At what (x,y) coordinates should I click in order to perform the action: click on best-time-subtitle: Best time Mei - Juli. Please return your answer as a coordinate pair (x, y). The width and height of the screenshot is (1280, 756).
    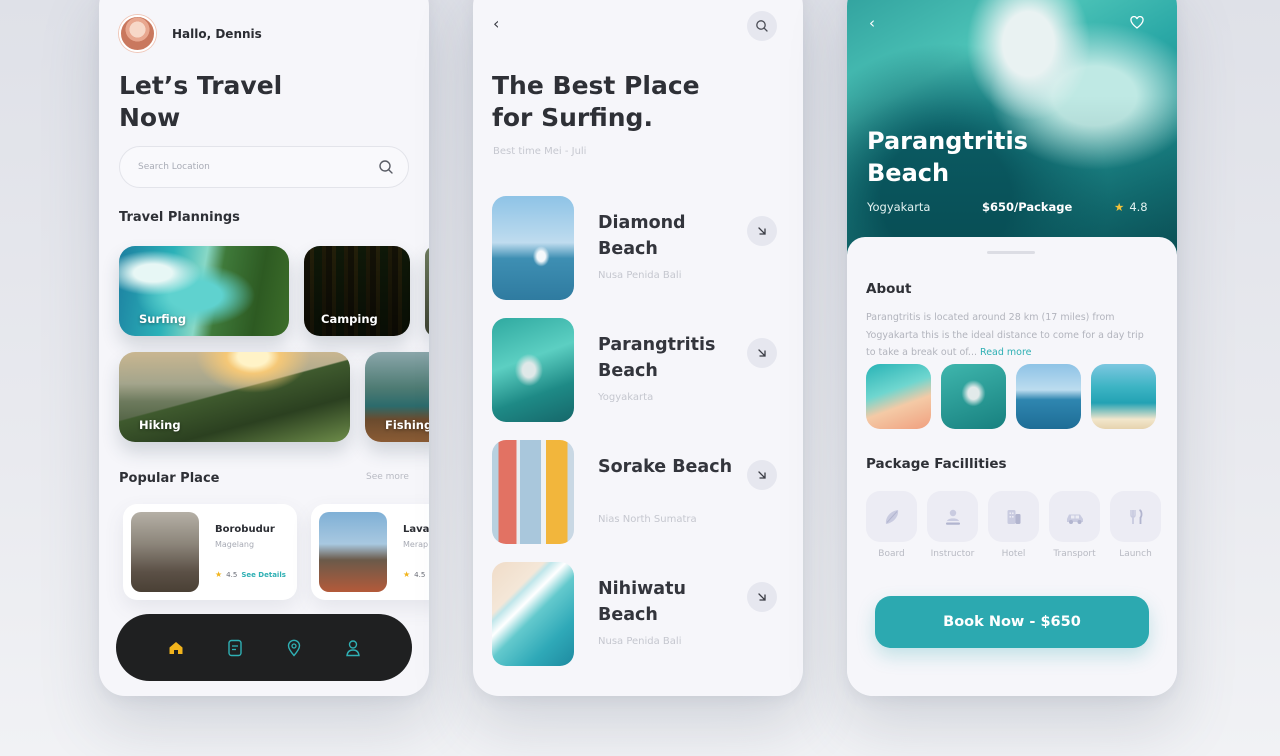
    Looking at the image, I should click on (540, 151).